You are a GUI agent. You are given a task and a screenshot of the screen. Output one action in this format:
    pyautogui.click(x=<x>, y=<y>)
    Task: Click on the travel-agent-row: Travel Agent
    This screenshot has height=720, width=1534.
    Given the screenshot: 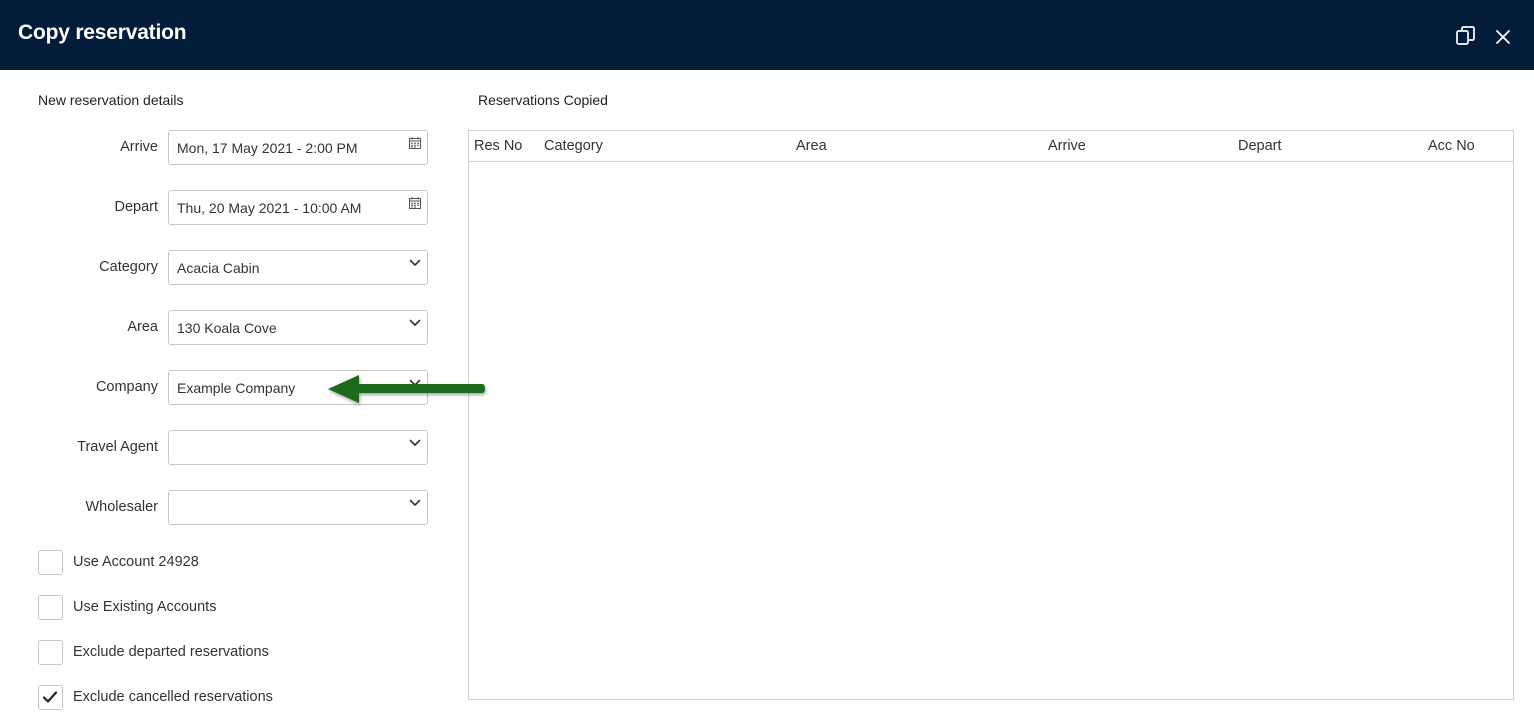 What is the action you would take?
    pyautogui.click(x=220, y=448)
    